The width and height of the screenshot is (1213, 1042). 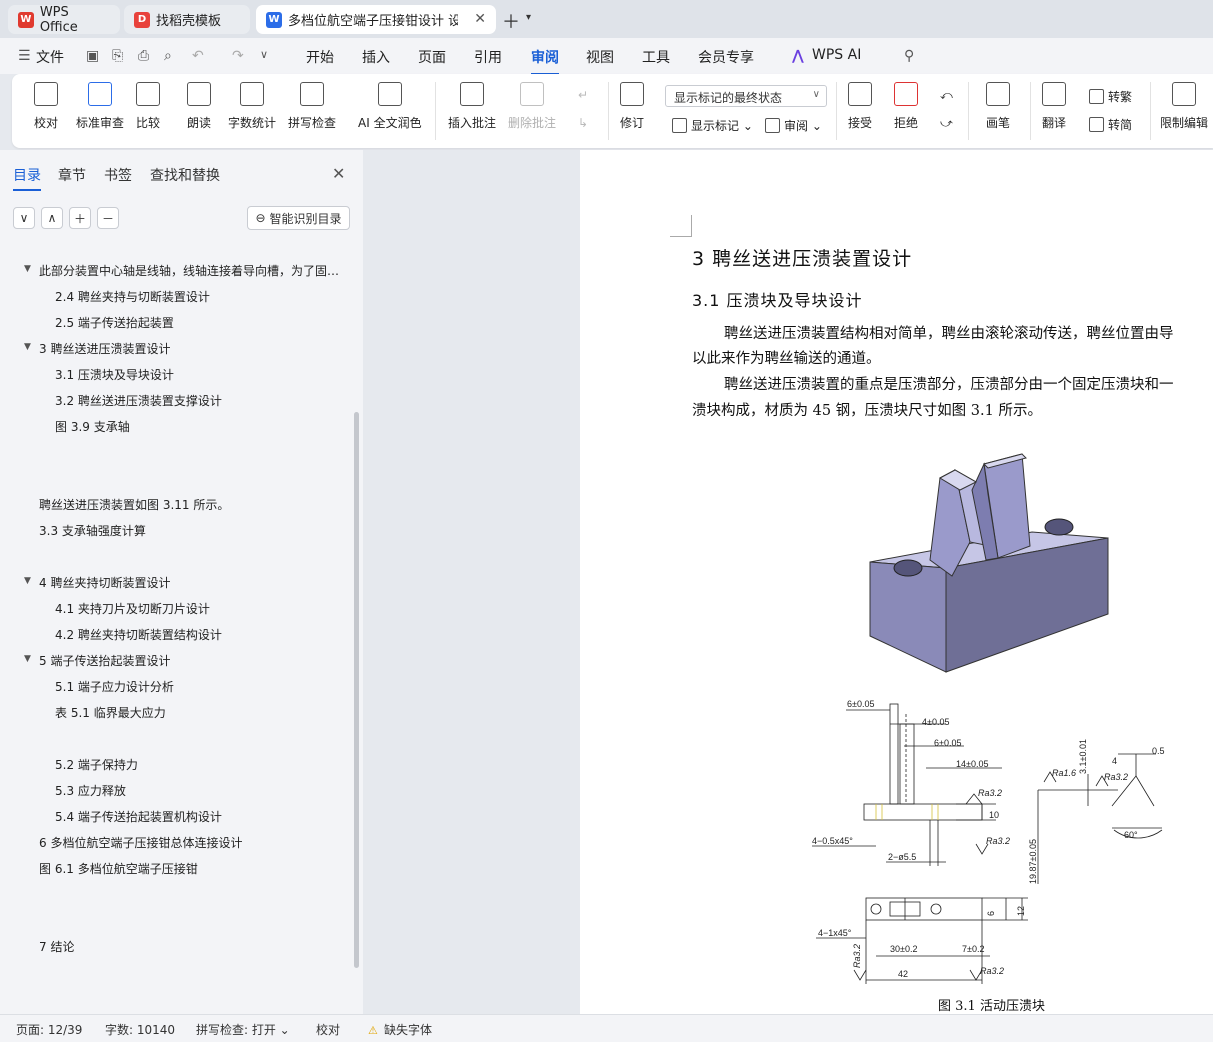 I want to click on search-icon: ⚲, so click(x=909, y=56).